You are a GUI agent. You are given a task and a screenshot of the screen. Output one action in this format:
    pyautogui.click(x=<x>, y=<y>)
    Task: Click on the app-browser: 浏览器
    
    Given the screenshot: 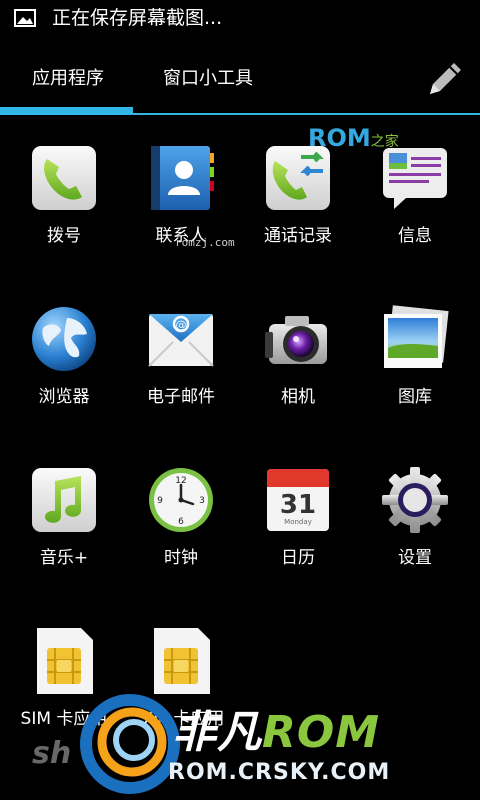 What is the action you would take?
    pyautogui.click(x=64, y=355)
    